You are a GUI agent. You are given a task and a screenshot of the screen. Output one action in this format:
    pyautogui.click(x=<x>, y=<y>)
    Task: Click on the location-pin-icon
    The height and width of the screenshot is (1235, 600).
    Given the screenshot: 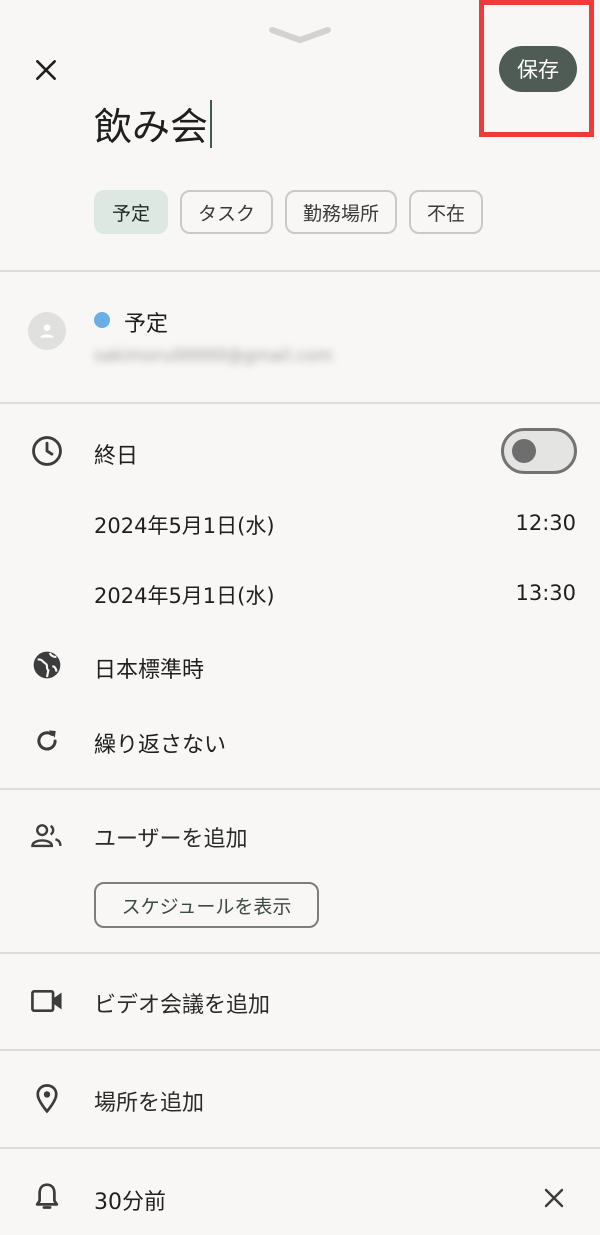 What is the action you would take?
    pyautogui.click(x=47, y=1099)
    